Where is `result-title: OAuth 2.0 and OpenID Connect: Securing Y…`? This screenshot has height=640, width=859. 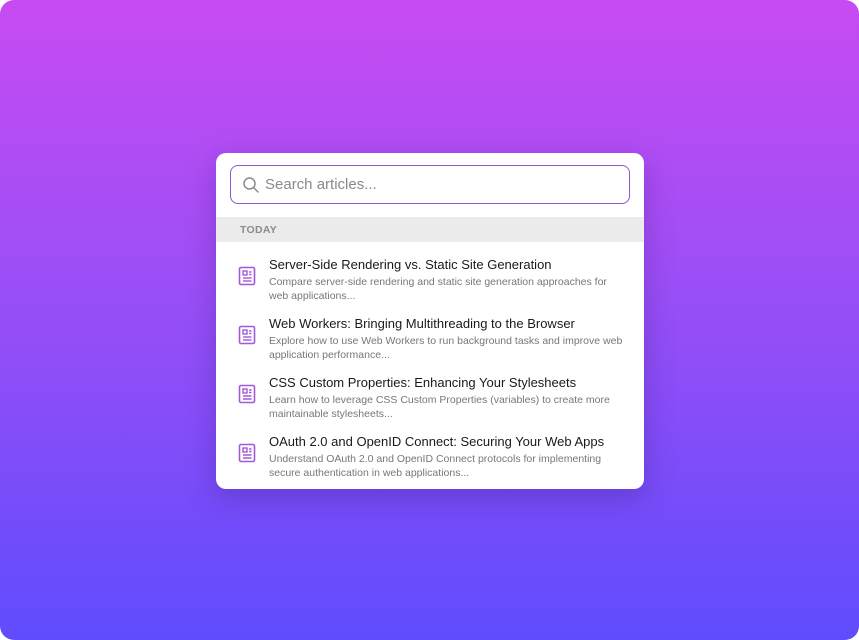
result-title: OAuth 2.0 and OpenID Connect: Securing Y… is located at coordinates (437, 441).